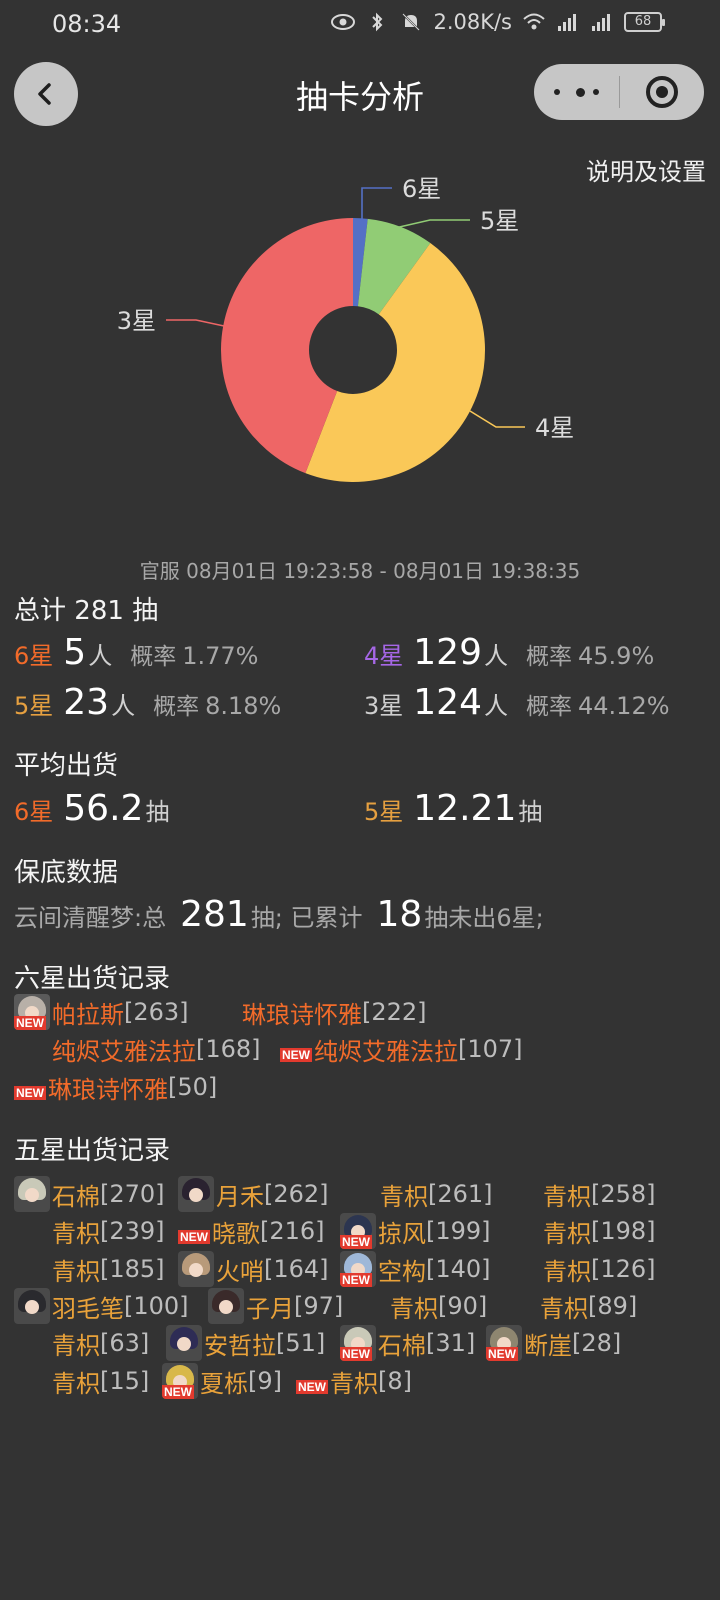  I want to click on six-record-item: 纯烬艾雅法拉 [168], so click(156, 1049).